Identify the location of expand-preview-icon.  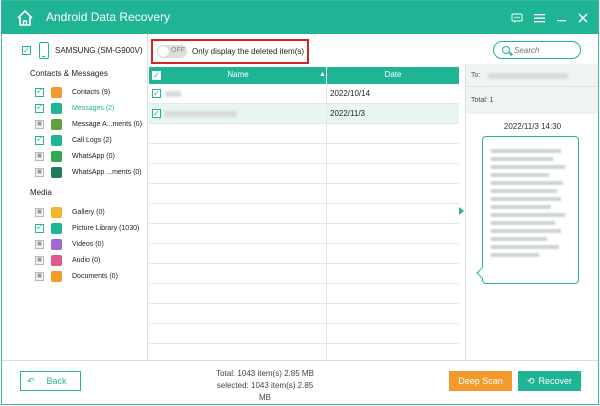
(461, 211).